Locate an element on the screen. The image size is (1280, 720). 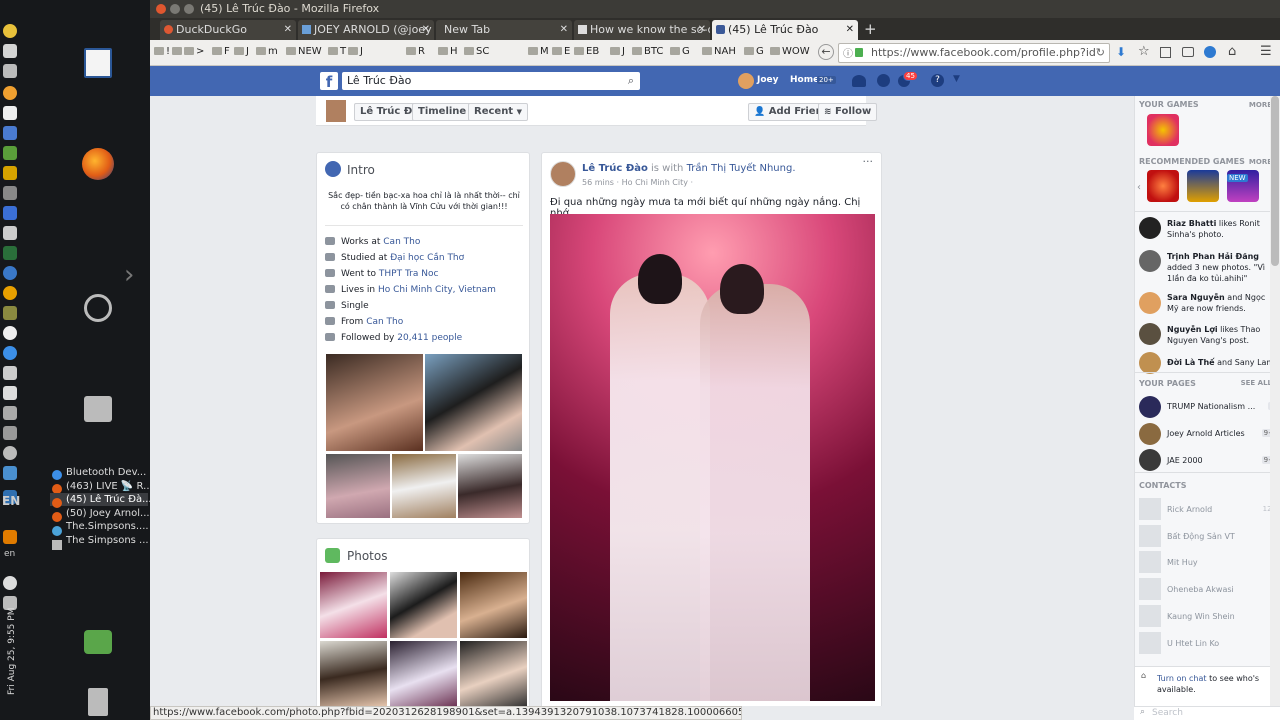
vlc-small-icon is located at coordinates (10, 537).